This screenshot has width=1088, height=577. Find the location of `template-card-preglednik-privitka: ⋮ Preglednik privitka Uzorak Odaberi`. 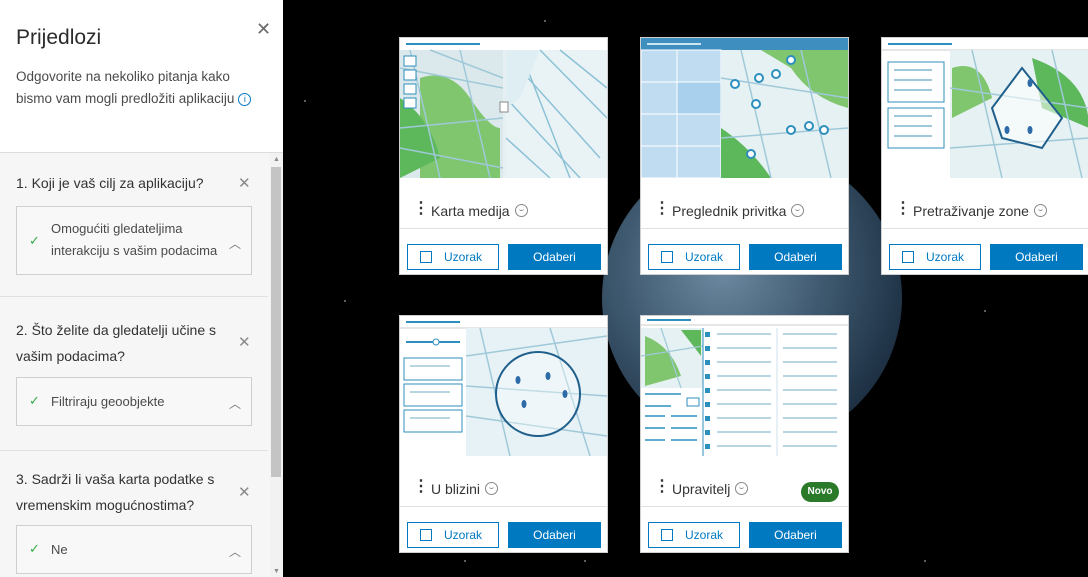

template-card-preglednik-privitka: ⋮ Preglednik privitka Uzorak Odaberi is located at coordinates (744, 156).